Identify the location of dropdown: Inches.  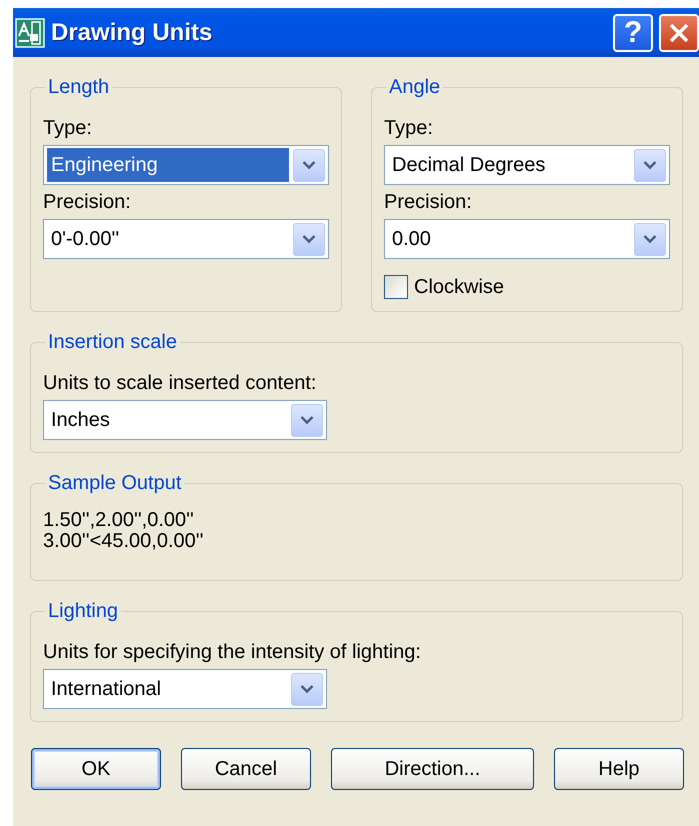
(185, 420).